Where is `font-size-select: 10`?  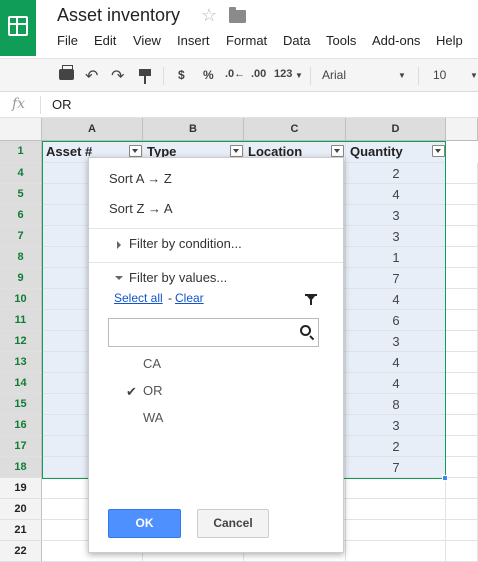
font-size-select: 10 is located at coordinates (439, 75).